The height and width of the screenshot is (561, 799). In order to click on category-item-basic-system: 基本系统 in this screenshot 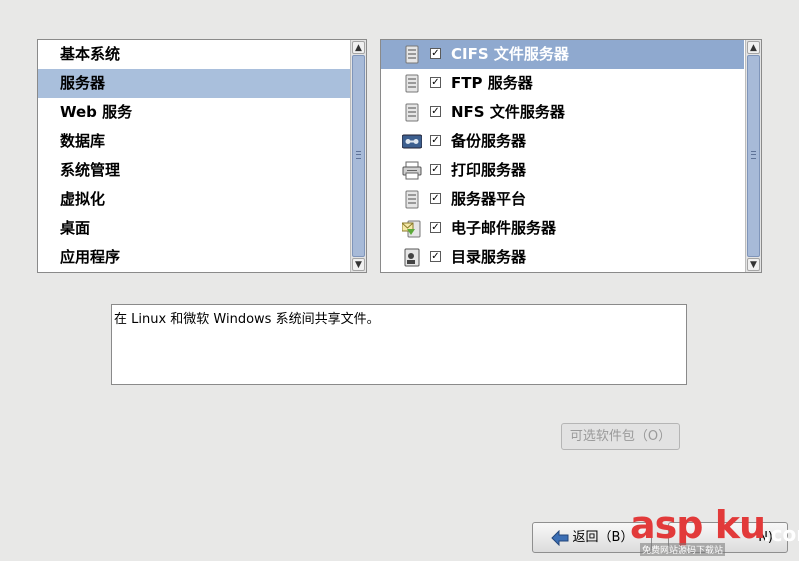, I will do `click(194, 54)`.